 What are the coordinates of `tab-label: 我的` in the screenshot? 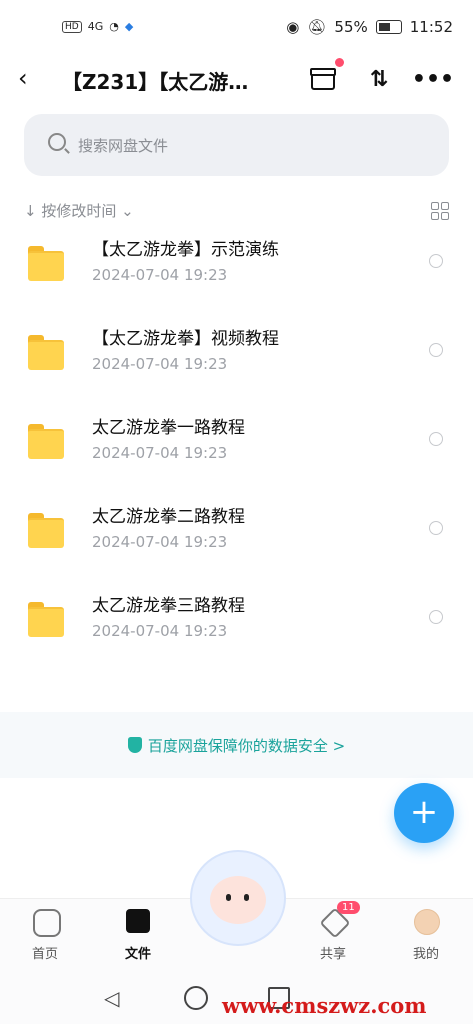 It's located at (425, 954).